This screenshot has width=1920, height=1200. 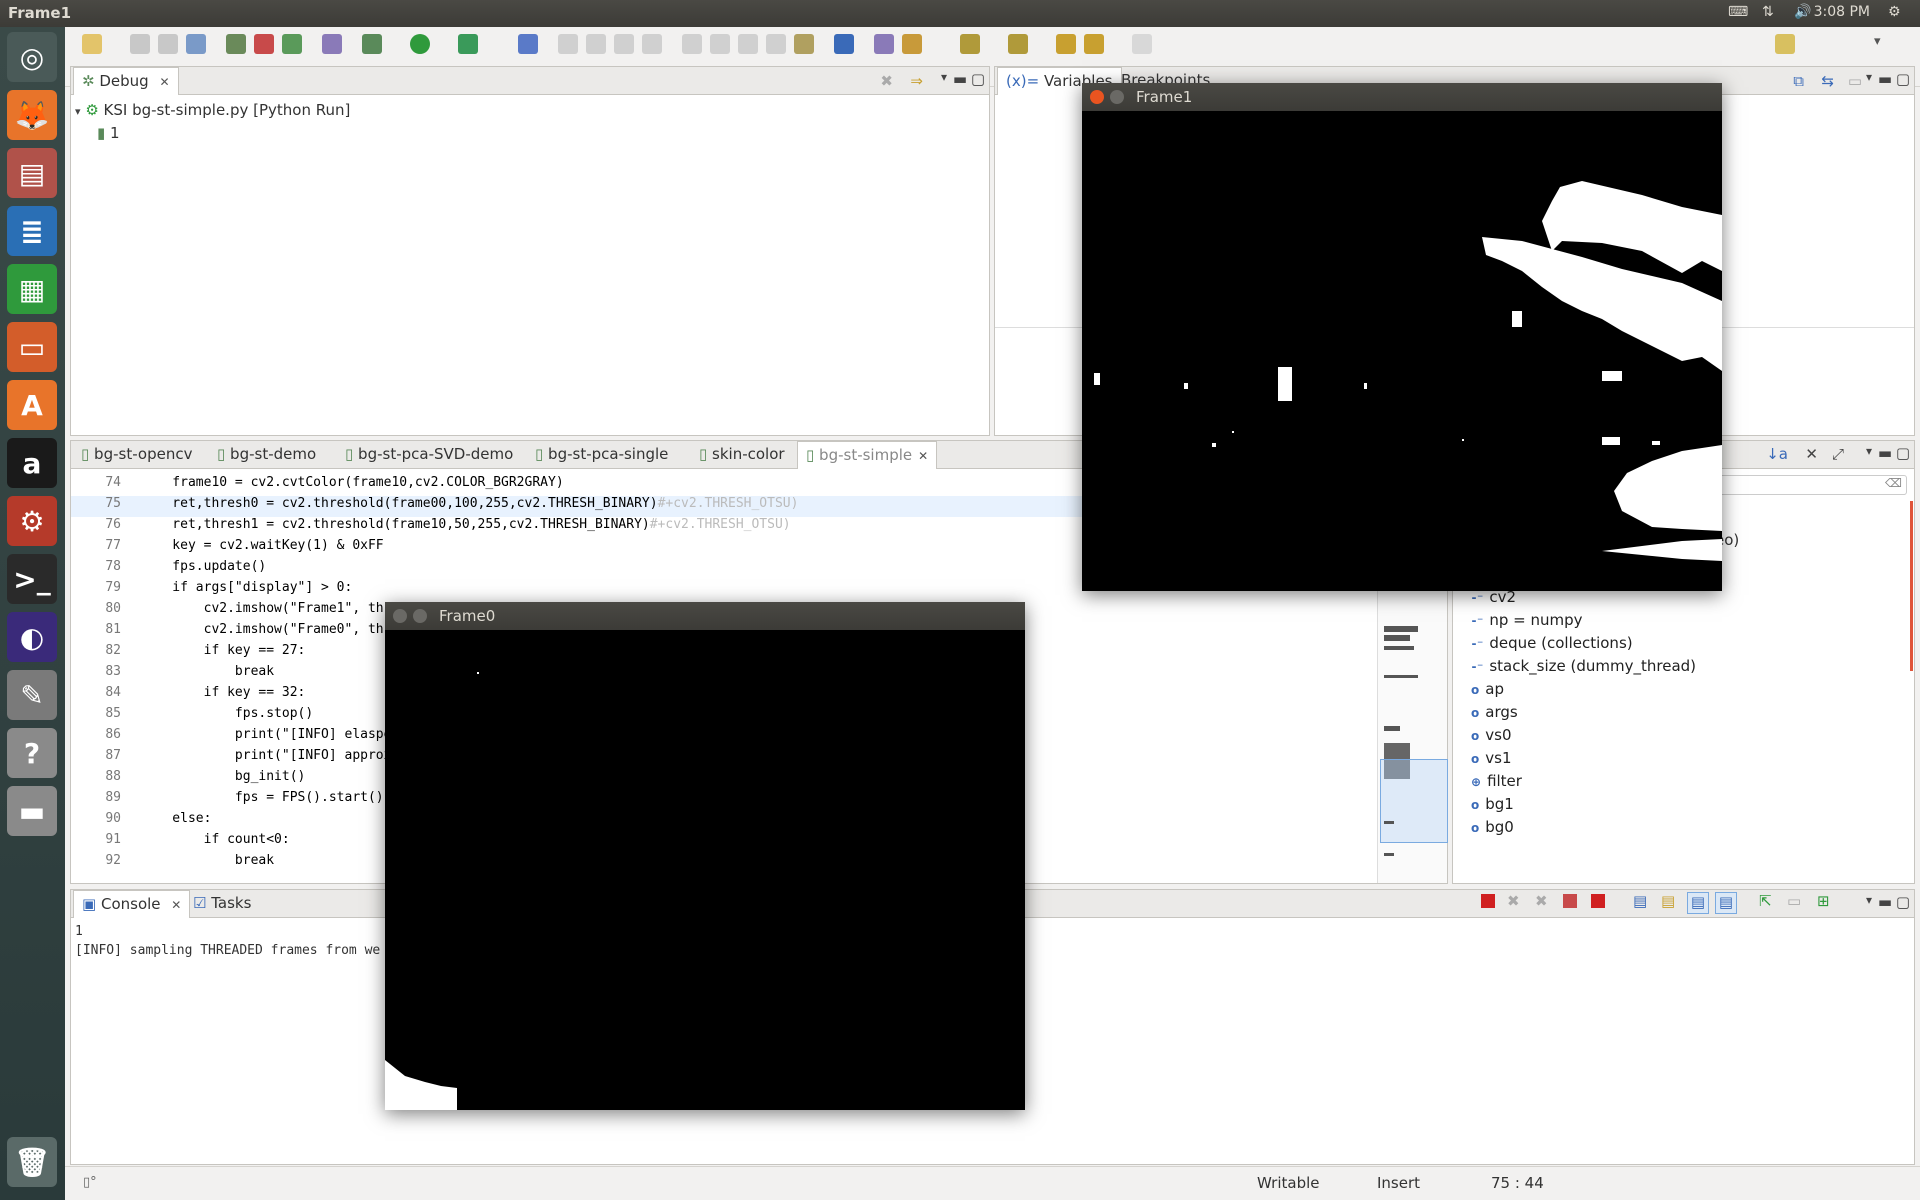 What do you see at coordinates (32, 695) in the screenshot?
I see `text-editor-icon: ✎` at bounding box center [32, 695].